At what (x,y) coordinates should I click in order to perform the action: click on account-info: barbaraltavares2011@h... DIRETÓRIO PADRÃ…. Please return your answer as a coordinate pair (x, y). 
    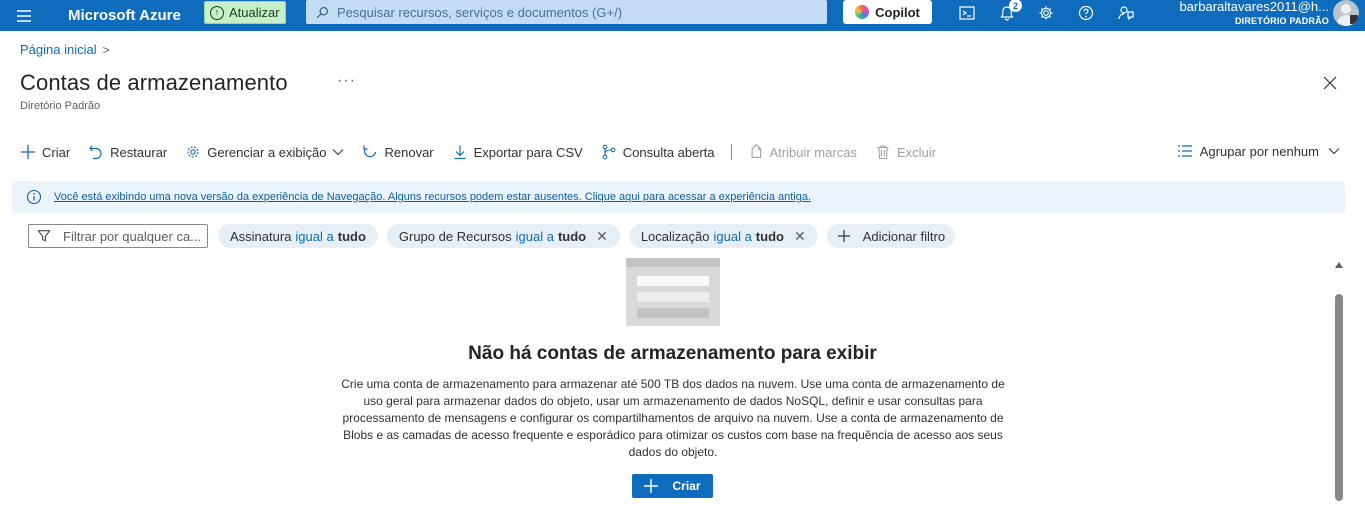
    Looking at the image, I should click on (1248, 13).